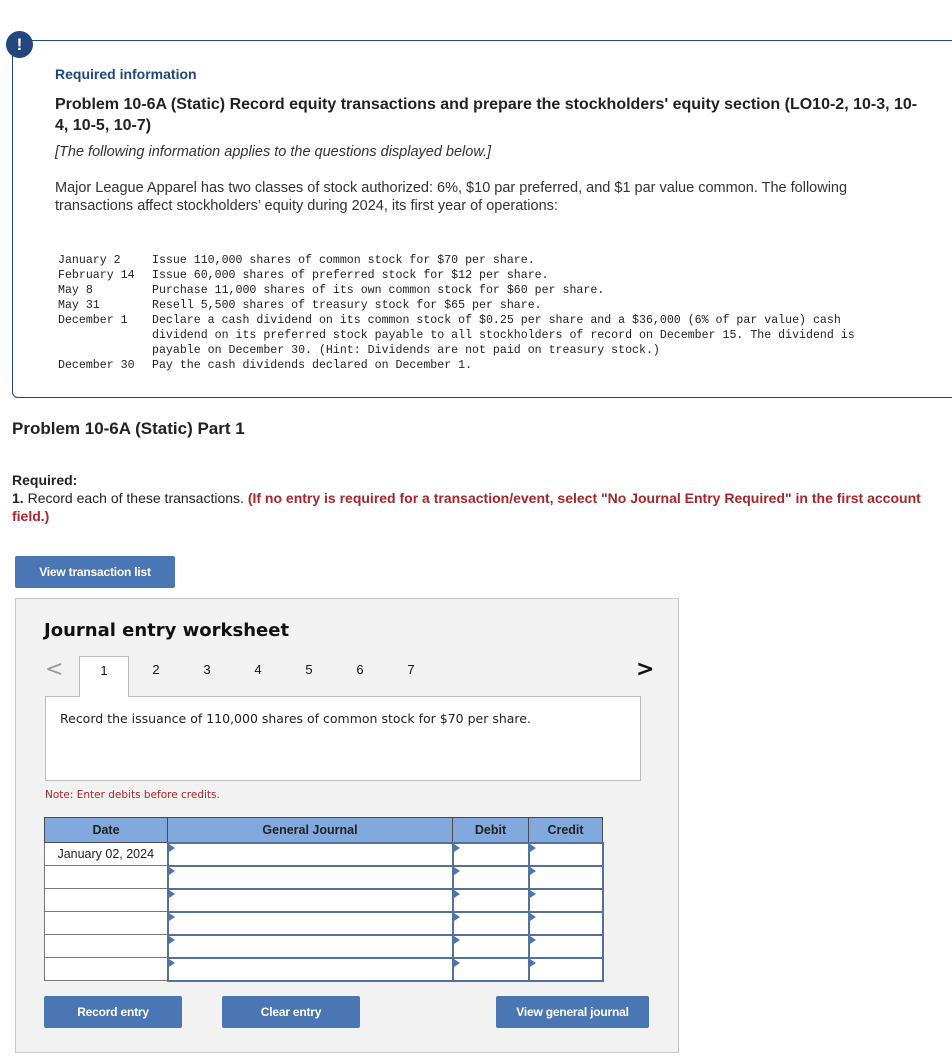  I want to click on column-header-date: Date, so click(106, 830).